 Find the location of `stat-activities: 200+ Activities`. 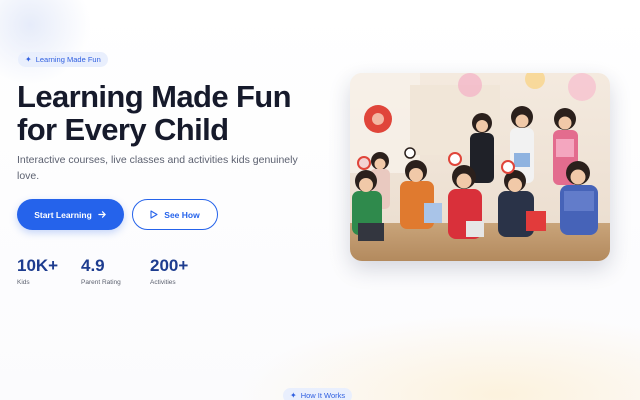

stat-activities: 200+ Activities is located at coordinates (169, 271).